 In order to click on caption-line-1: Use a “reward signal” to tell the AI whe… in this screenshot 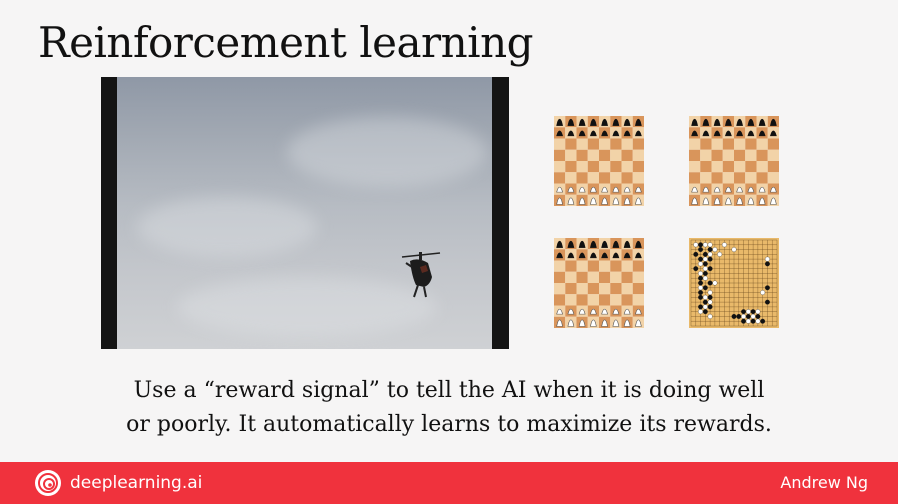, I will do `click(449, 390)`.